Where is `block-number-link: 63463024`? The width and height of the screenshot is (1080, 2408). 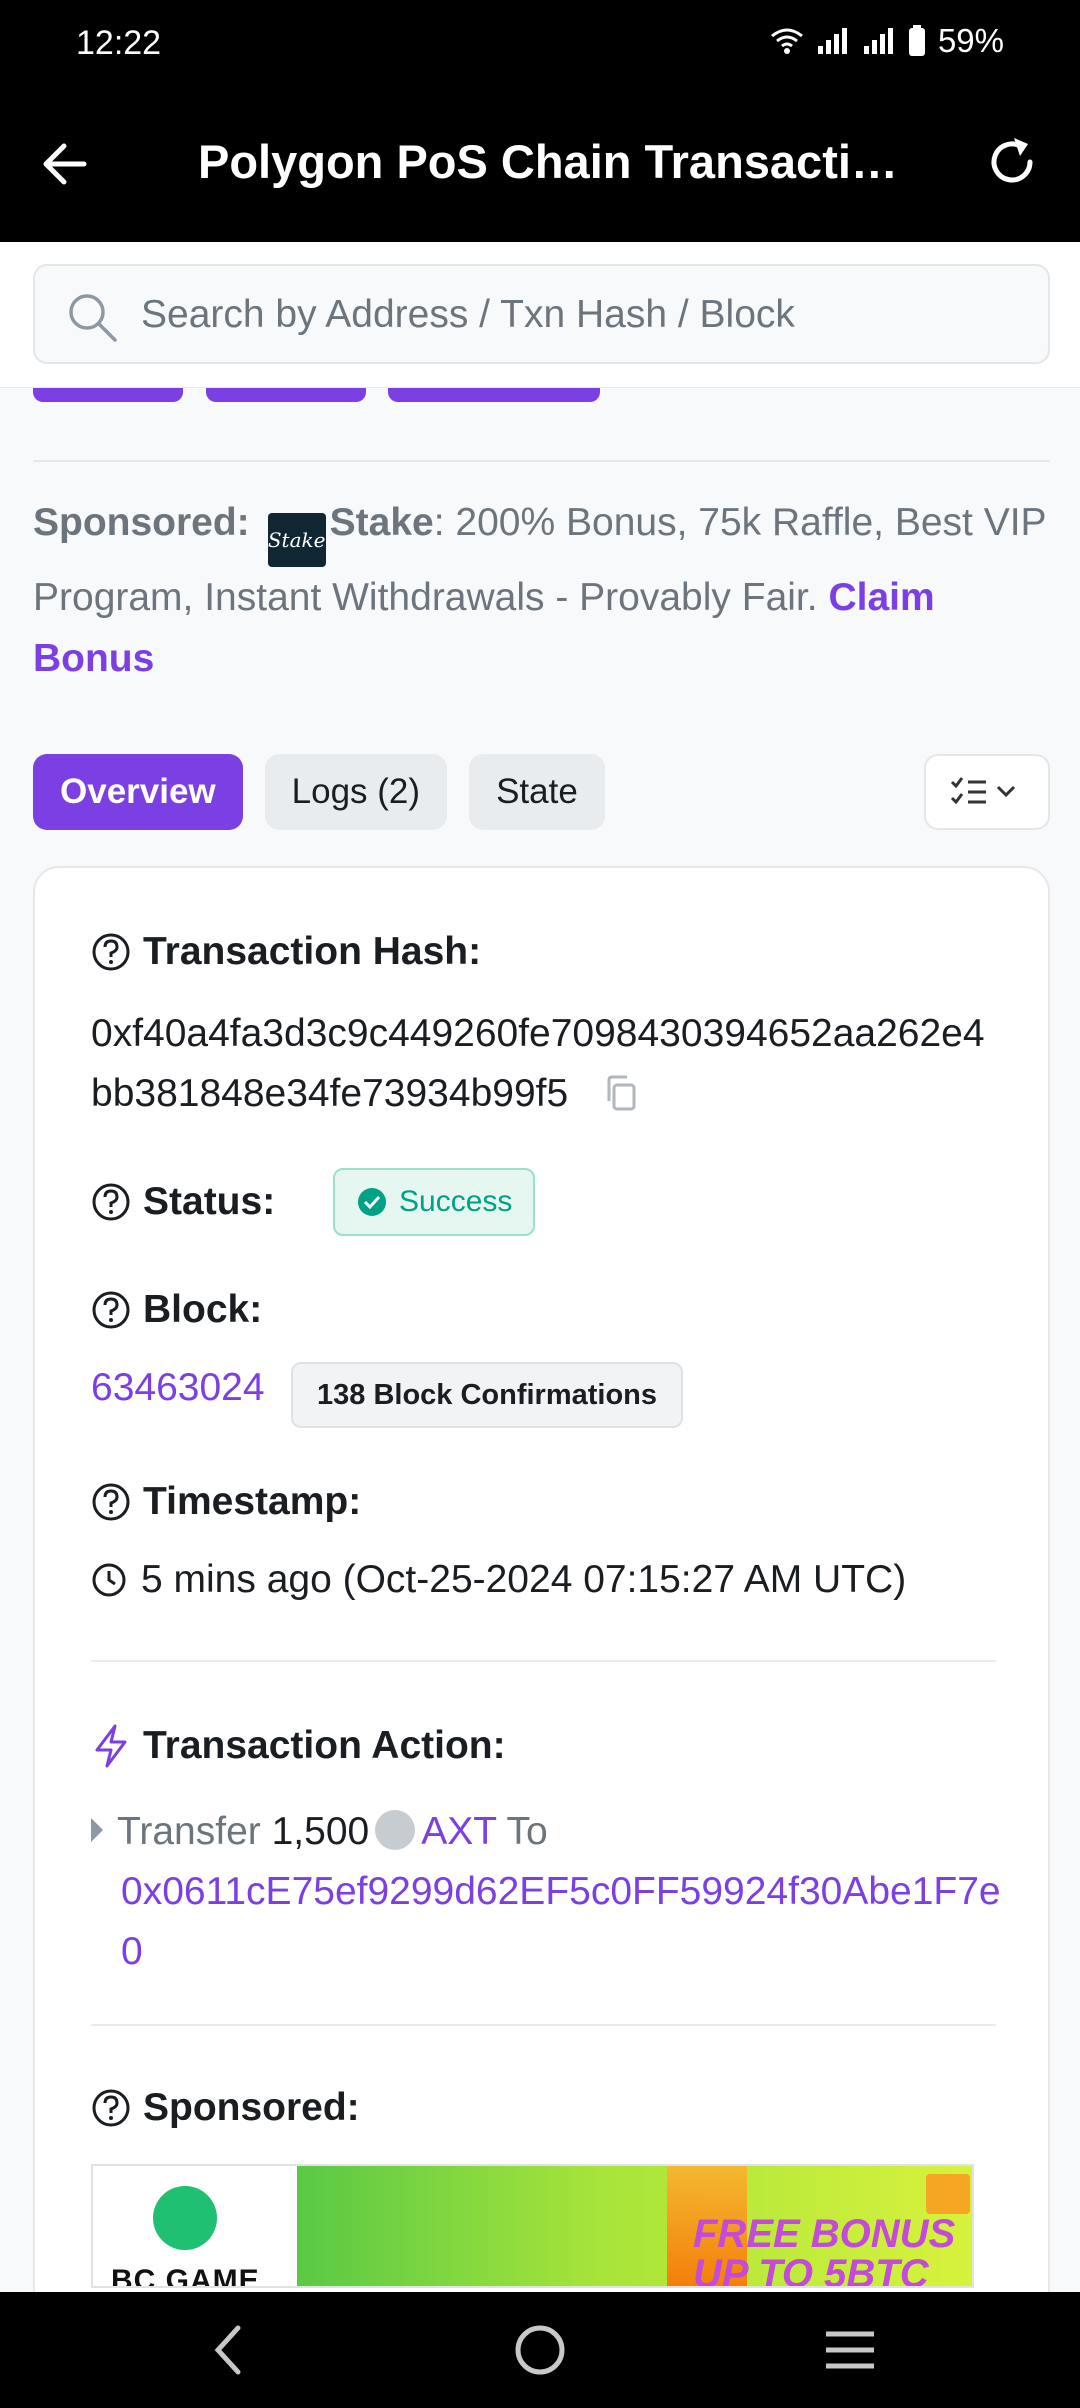
block-number-link: 63463024 is located at coordinates (178, 1388).